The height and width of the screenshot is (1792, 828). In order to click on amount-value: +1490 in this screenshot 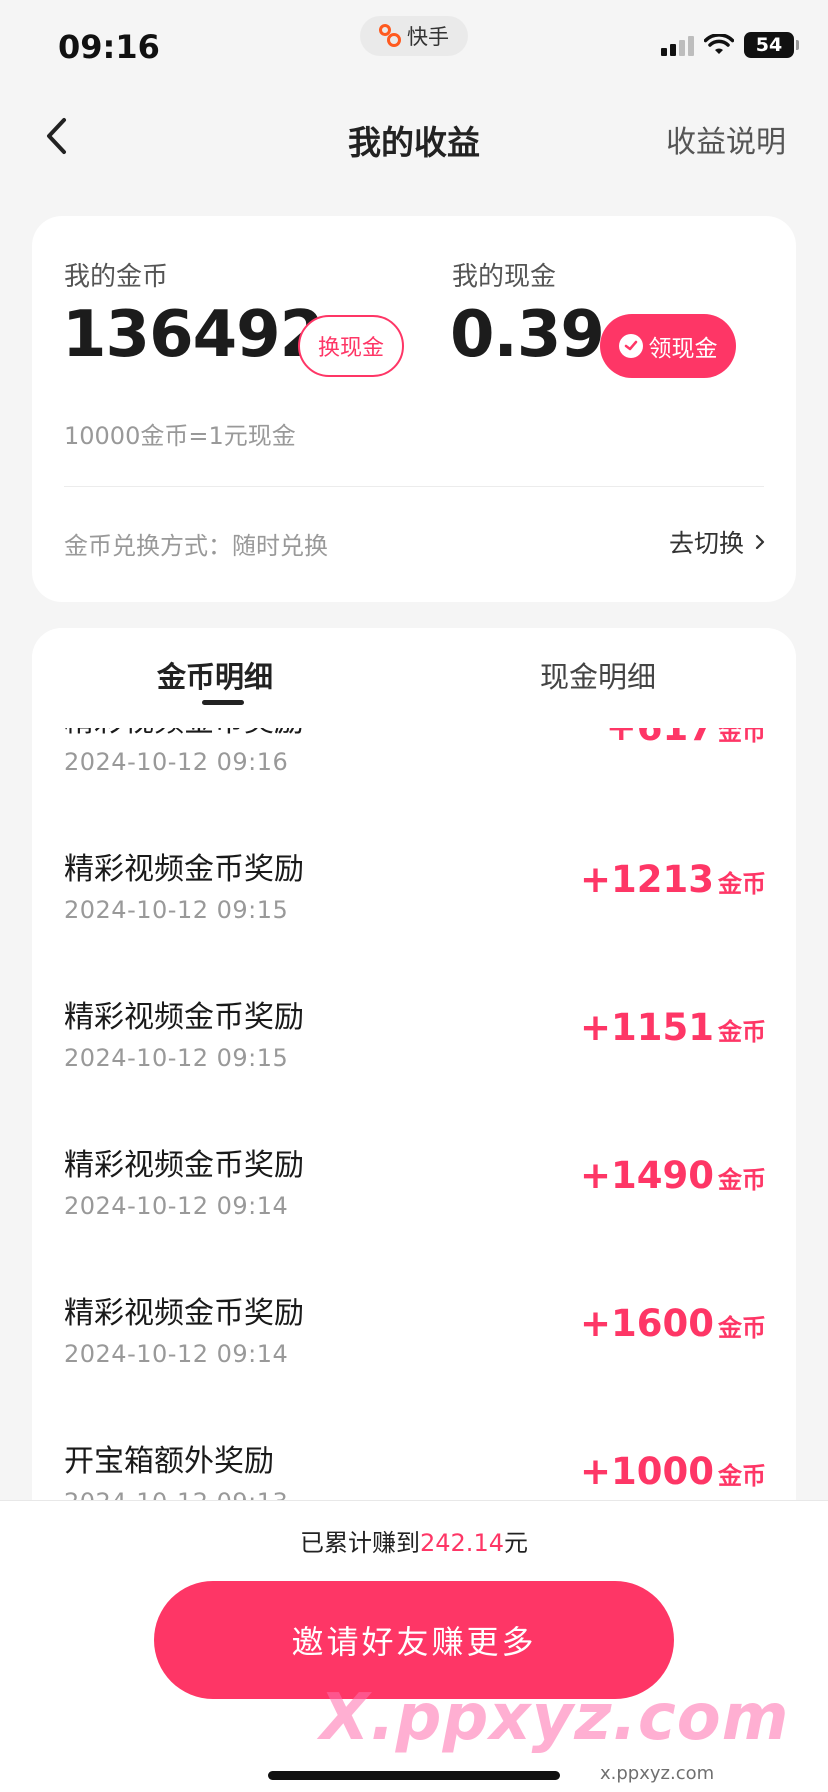, I will do `click(647, 1175)`.